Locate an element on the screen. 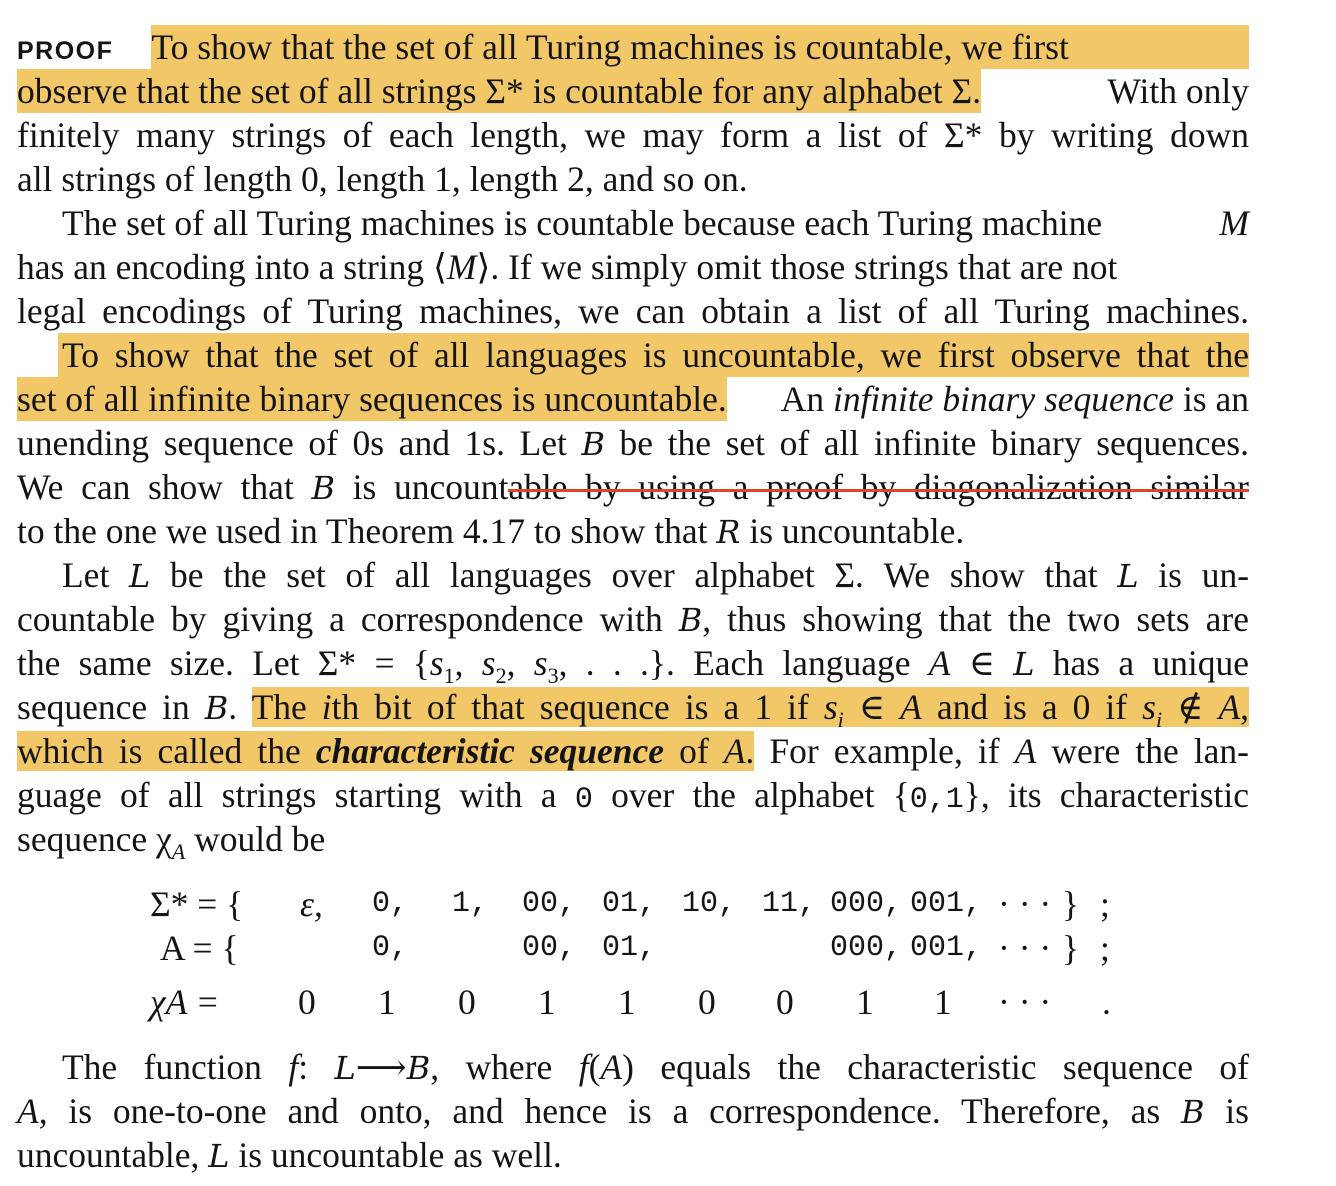  text-span: th bit of that sequence is a 1 if is located at coordinates (577, 707).